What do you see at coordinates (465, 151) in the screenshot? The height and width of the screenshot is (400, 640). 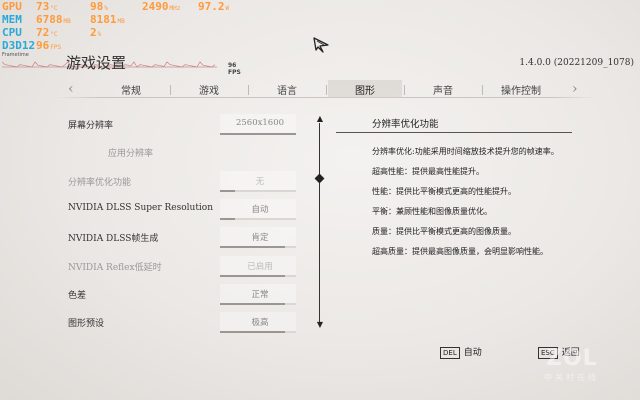 I see `panel-description-line: 分辨率优化:功能采用时间缩放技术提升您的帧速率。` at bounding box center [465, 151].